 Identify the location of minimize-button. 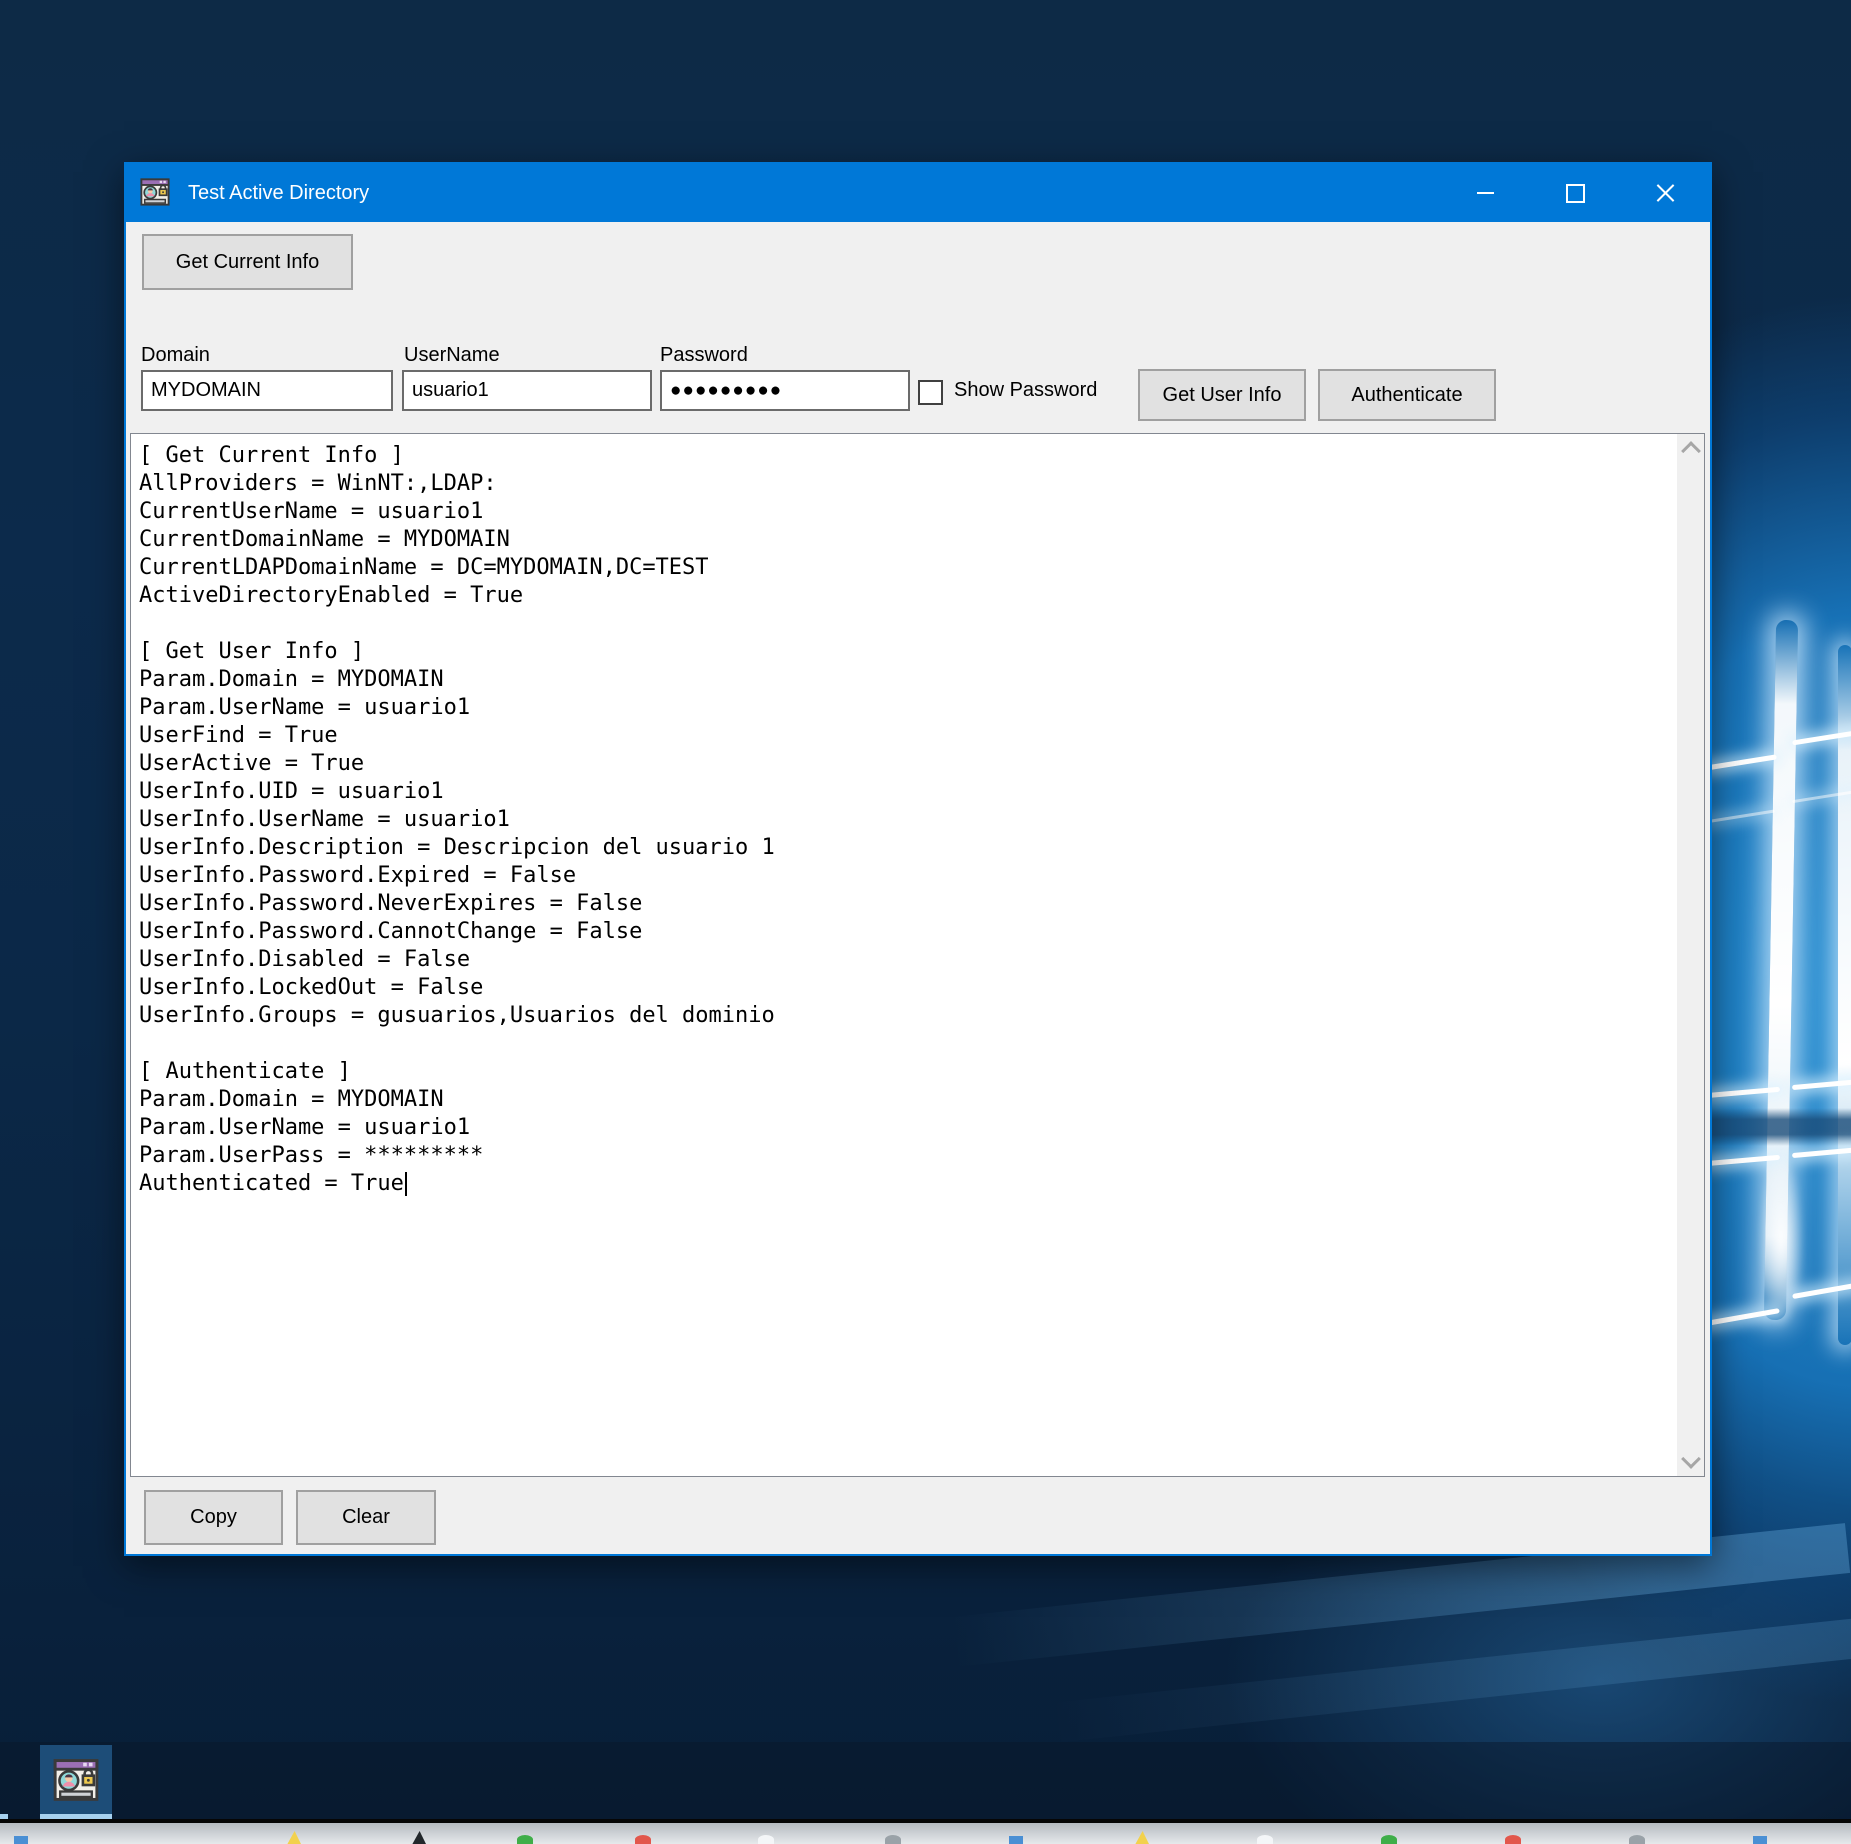
(1485, 193).